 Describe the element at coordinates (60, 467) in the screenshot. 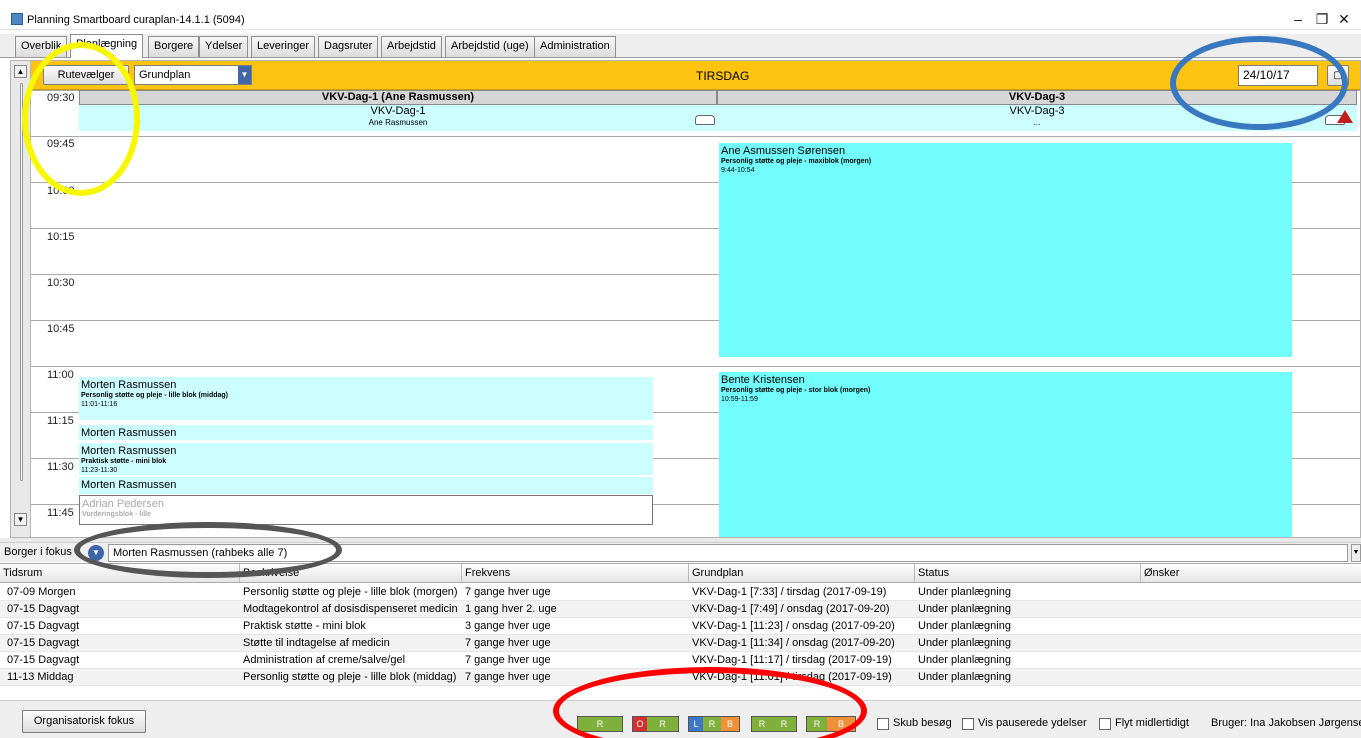

I see `time-label: 11:30` at that location.